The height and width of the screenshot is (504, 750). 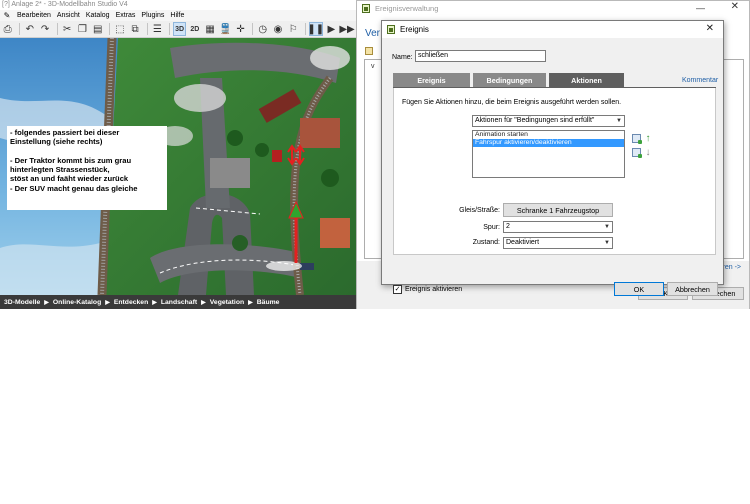 What do you see at coordinates (552, 29) in the screenshot?
I see `event-dialog-titlebar: Ereignis` at bounding box center [552, 29].